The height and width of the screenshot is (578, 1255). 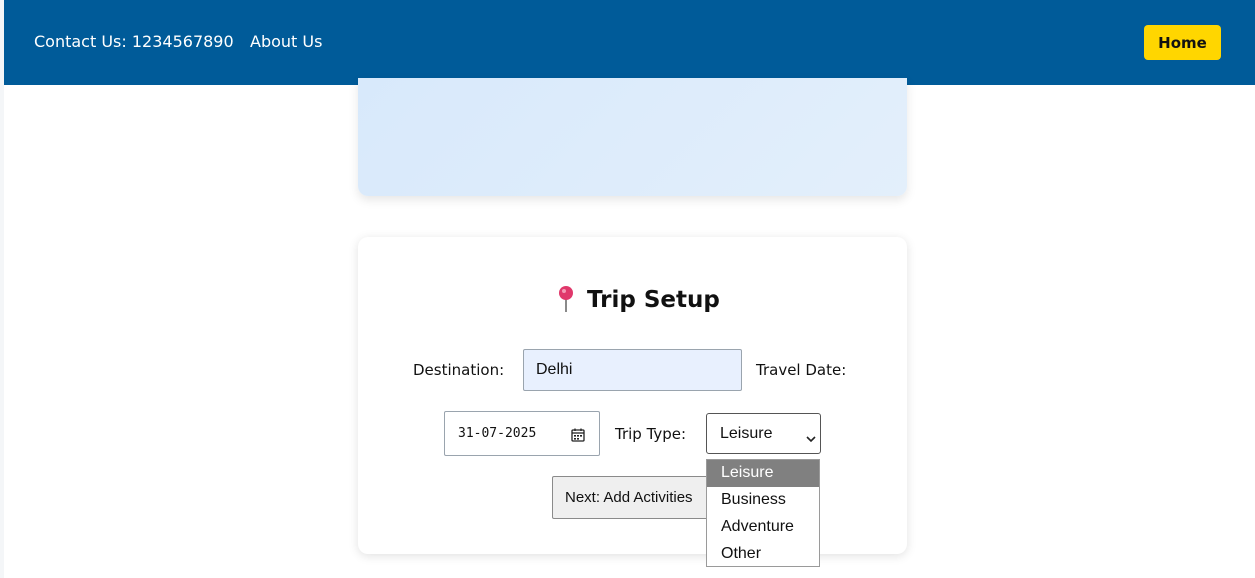 What do you see at coordinates (632, 137) in the screenshot?
I see `hero-banner` at bounding box center [632, 137].